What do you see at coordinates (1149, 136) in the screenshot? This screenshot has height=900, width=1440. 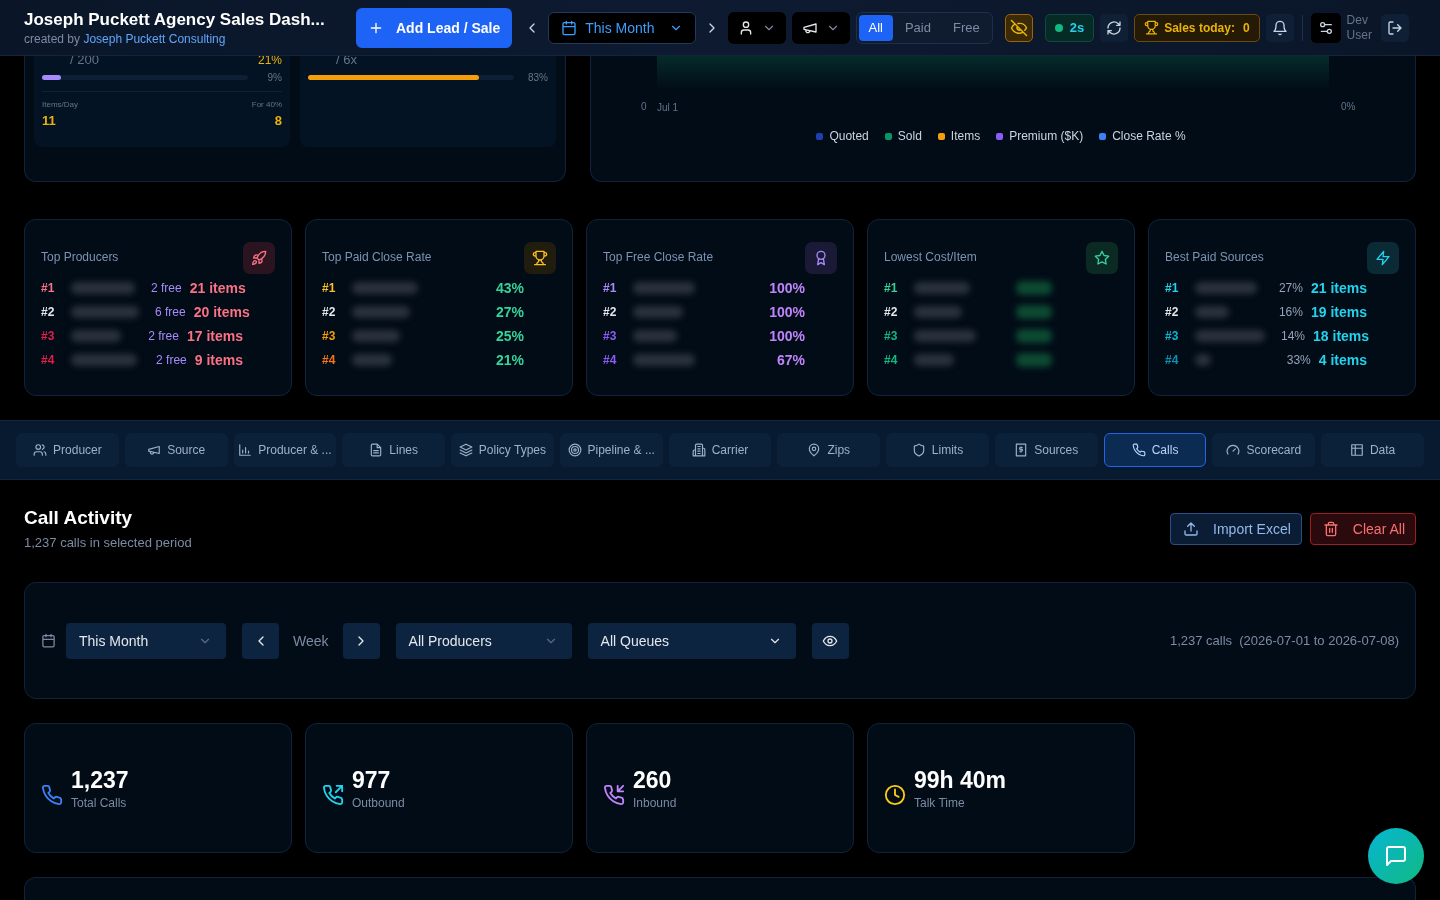 I see `legend-label: Close Rate %` at bounding box center [1149, 136].